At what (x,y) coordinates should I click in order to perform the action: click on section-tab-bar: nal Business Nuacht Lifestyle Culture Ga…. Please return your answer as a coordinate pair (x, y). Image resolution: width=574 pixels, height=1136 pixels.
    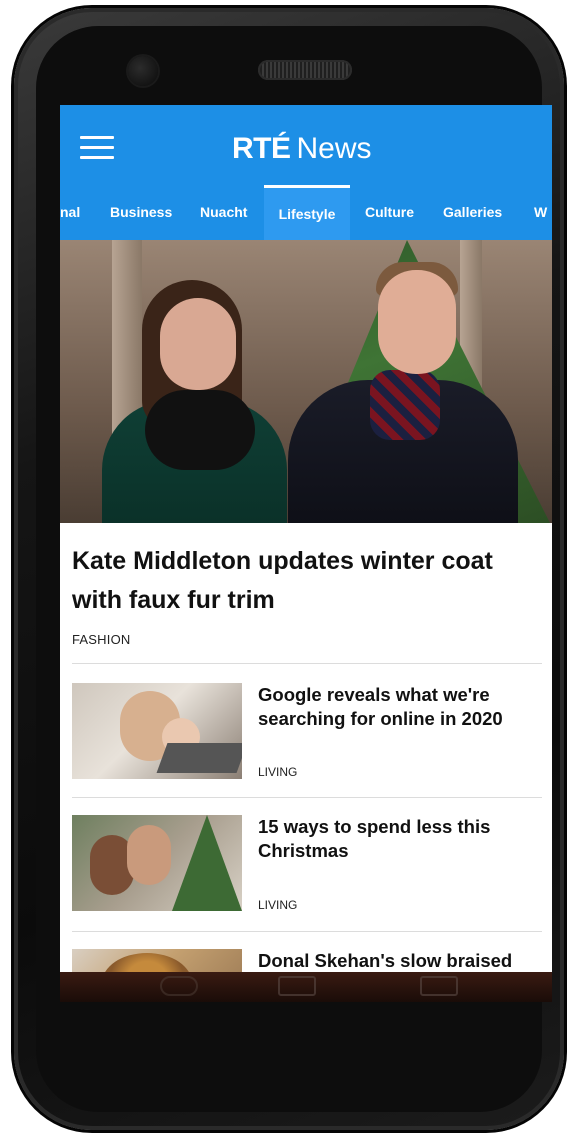
    Looking at the image, I should click on (306, 212).